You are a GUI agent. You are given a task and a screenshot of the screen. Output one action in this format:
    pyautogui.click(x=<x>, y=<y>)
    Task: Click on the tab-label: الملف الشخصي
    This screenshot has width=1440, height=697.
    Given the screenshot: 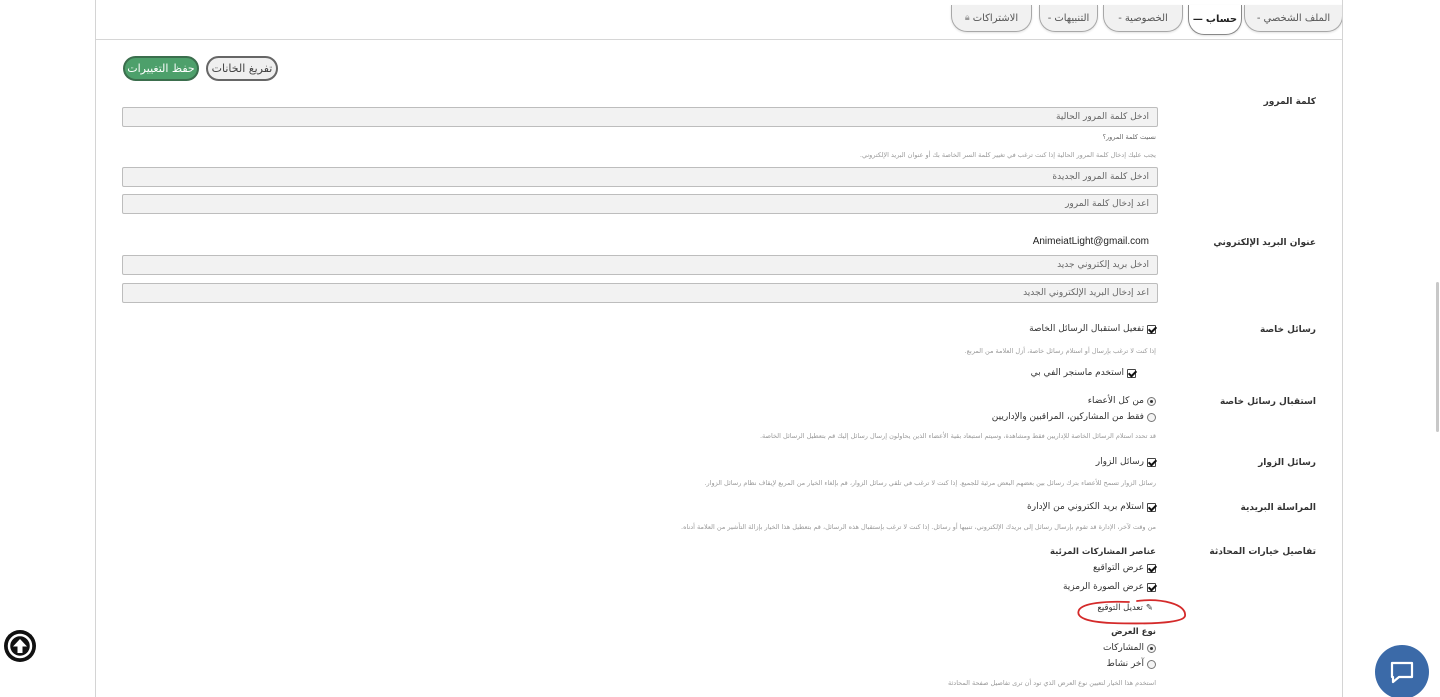 What is the action you would take?
    pyautogui.click(x=1297, y=18)
    